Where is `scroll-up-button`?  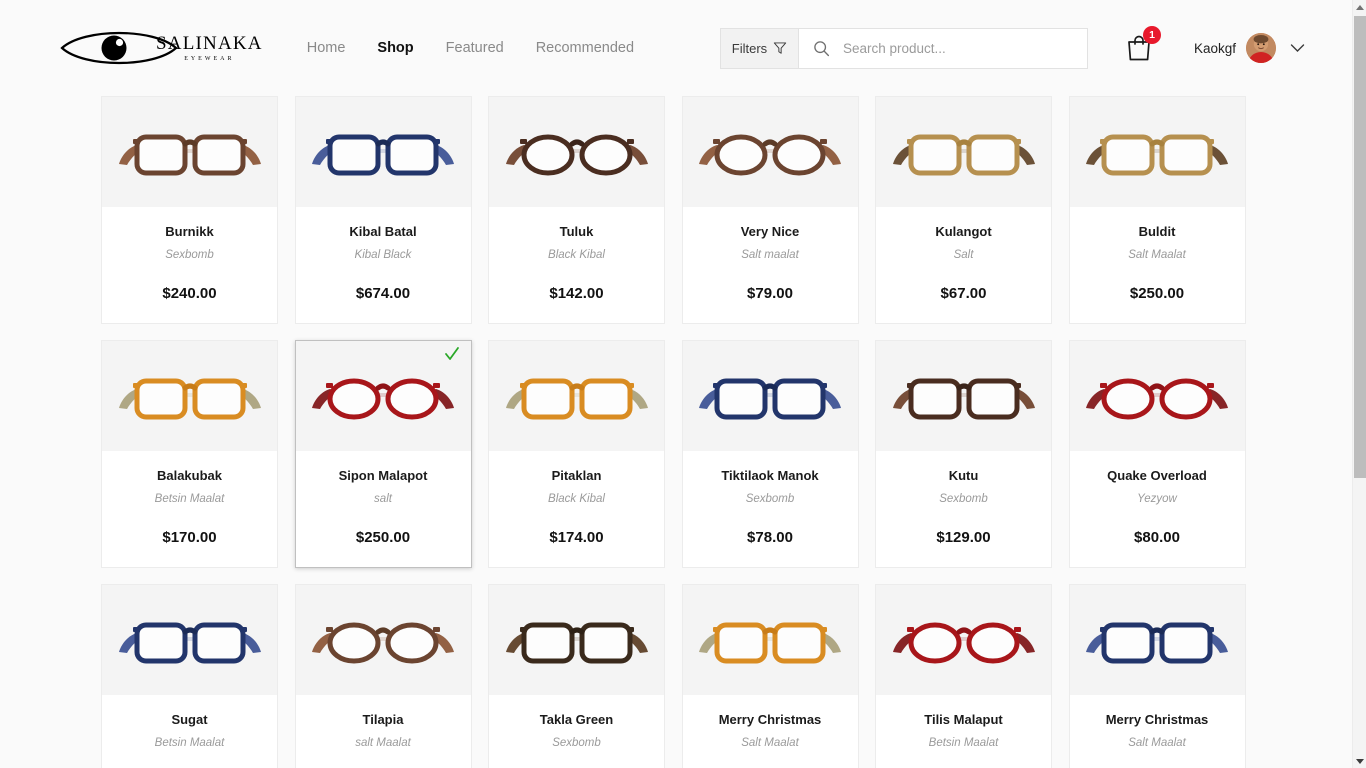
scroll-up-button is located at coordinates (1359, 7).